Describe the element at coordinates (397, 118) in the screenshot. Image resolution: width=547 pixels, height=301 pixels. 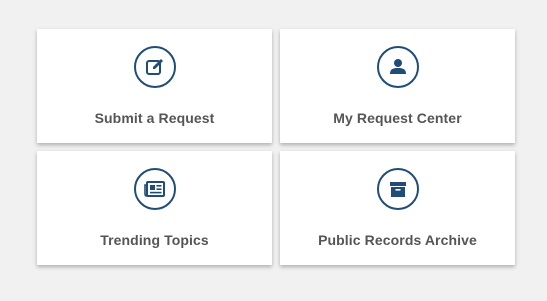
I see `my-request-center-label: My Request Center` at that location.